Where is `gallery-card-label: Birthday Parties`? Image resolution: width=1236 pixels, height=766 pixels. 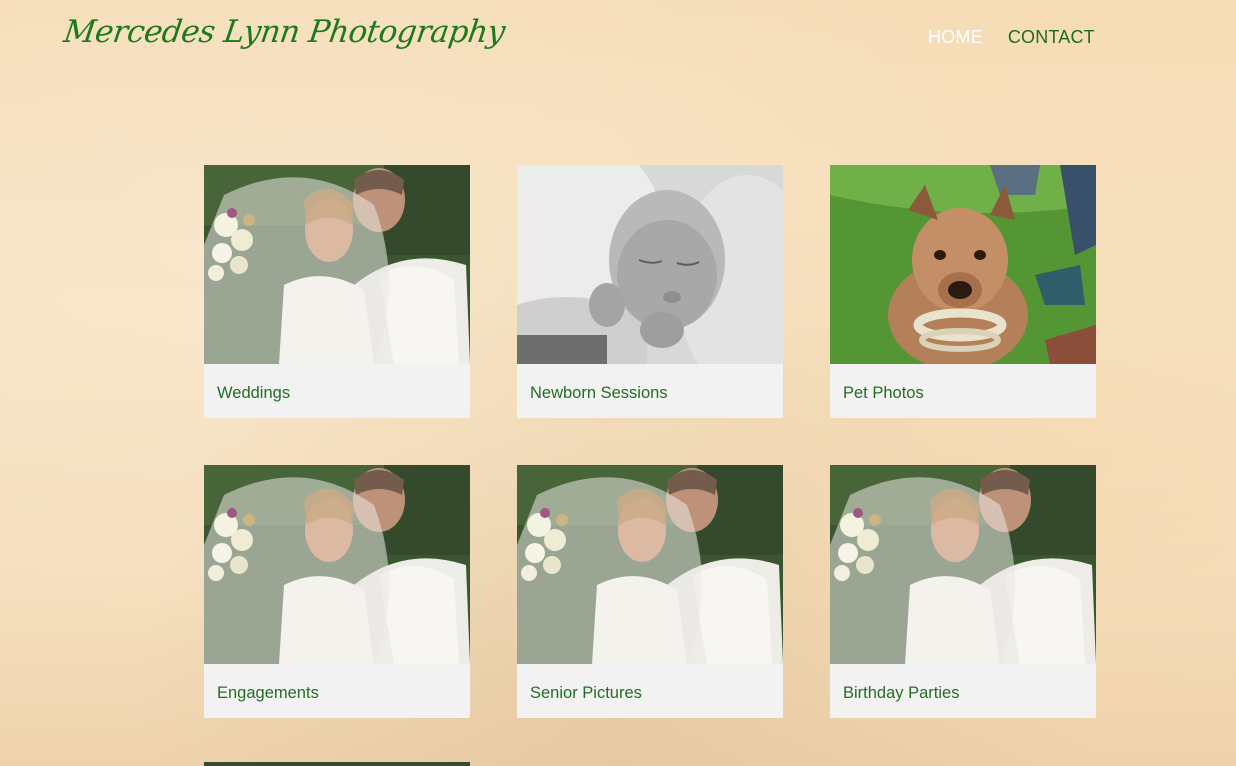
gallery-card-label: Birthday Parties is located at coordinates (901, 693).